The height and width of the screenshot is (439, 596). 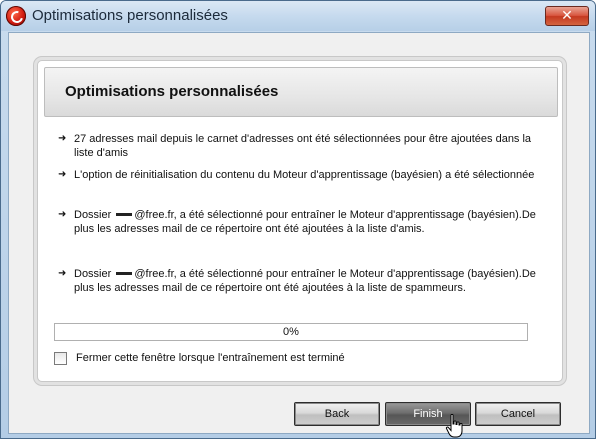 What do you see at coordinates (60, 358) in the screenshot?
I see `close-when-done-checkbox` at bounding box center [60, 358].